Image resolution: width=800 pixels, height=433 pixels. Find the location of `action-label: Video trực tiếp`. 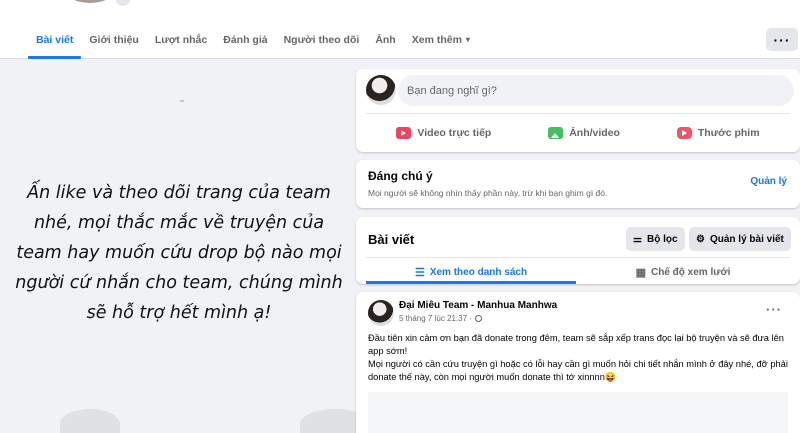

action-label: Video trực tiếp is located at coordinates (454, 133).